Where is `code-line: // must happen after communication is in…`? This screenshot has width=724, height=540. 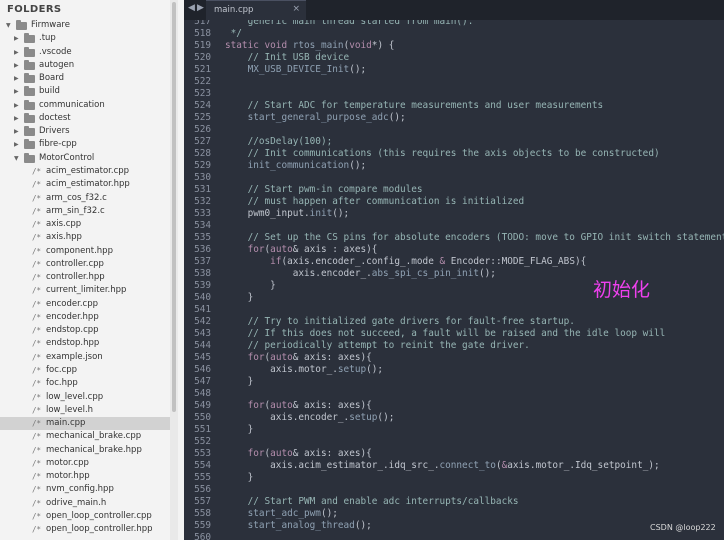
code-line: // must happen after communication is in… is located at coordinates (375, 202).